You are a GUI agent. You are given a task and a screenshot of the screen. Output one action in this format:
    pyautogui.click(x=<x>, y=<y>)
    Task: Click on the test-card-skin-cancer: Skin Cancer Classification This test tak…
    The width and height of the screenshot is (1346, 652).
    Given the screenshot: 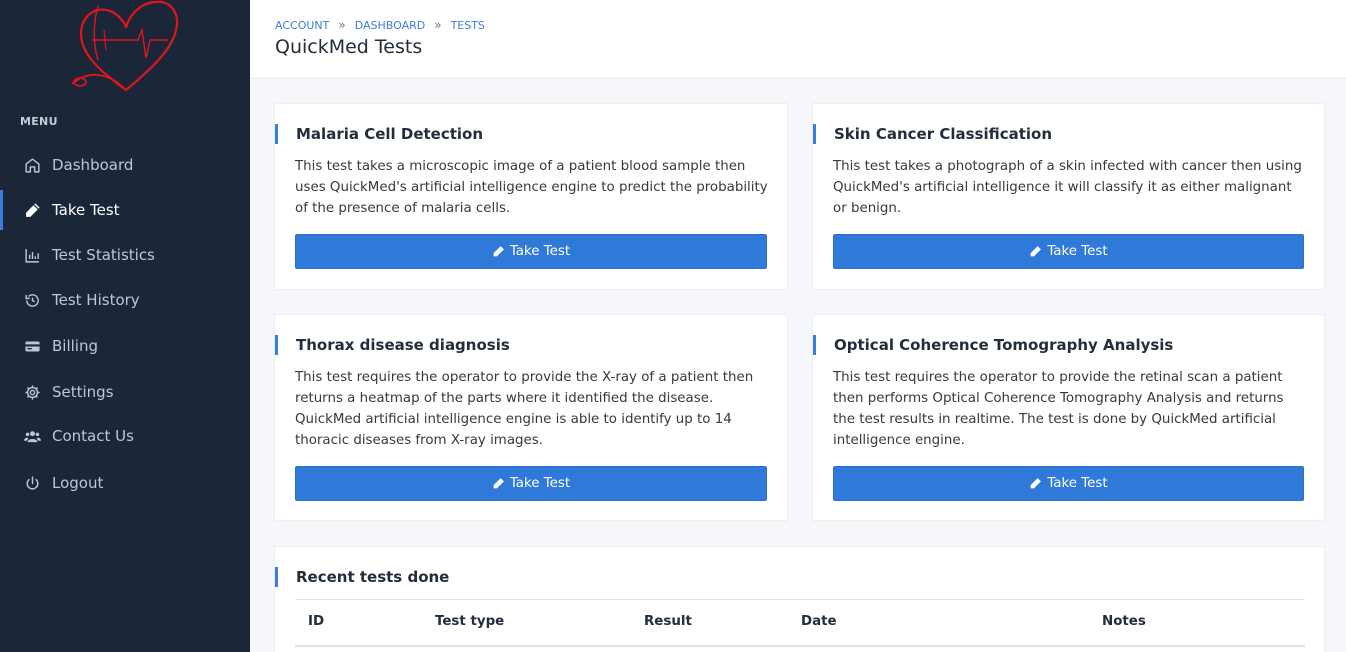 What is the action you would take?
    pyautogui.click(x=1068, y=196)
    